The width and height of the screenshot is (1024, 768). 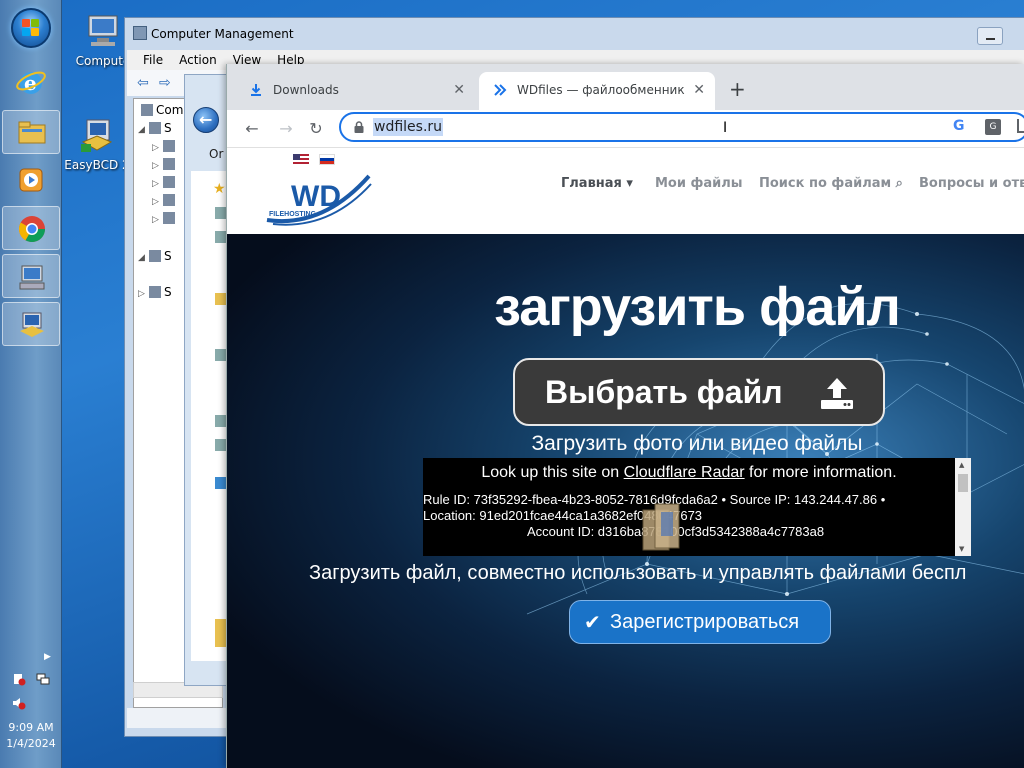 I want to click on browser-toolbar: ← → ↻ wdfiles.ru I G G, so click(x=625, y=129).